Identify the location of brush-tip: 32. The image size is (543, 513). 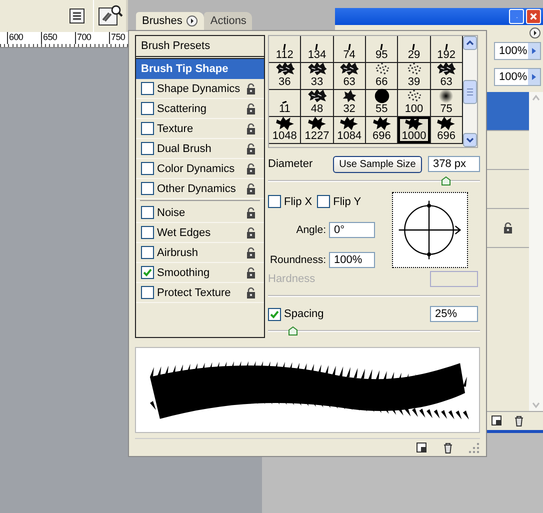
(350, 103).